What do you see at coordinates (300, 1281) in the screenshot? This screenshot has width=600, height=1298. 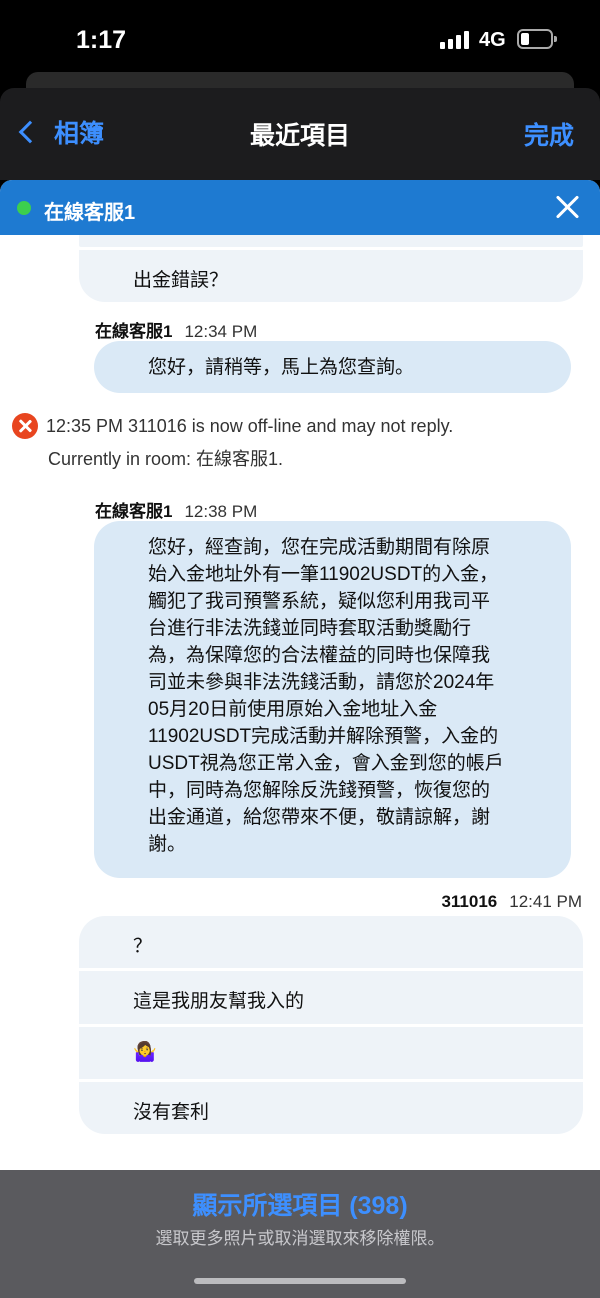 I see `home-indicator` at bounding box center [300, 1281].